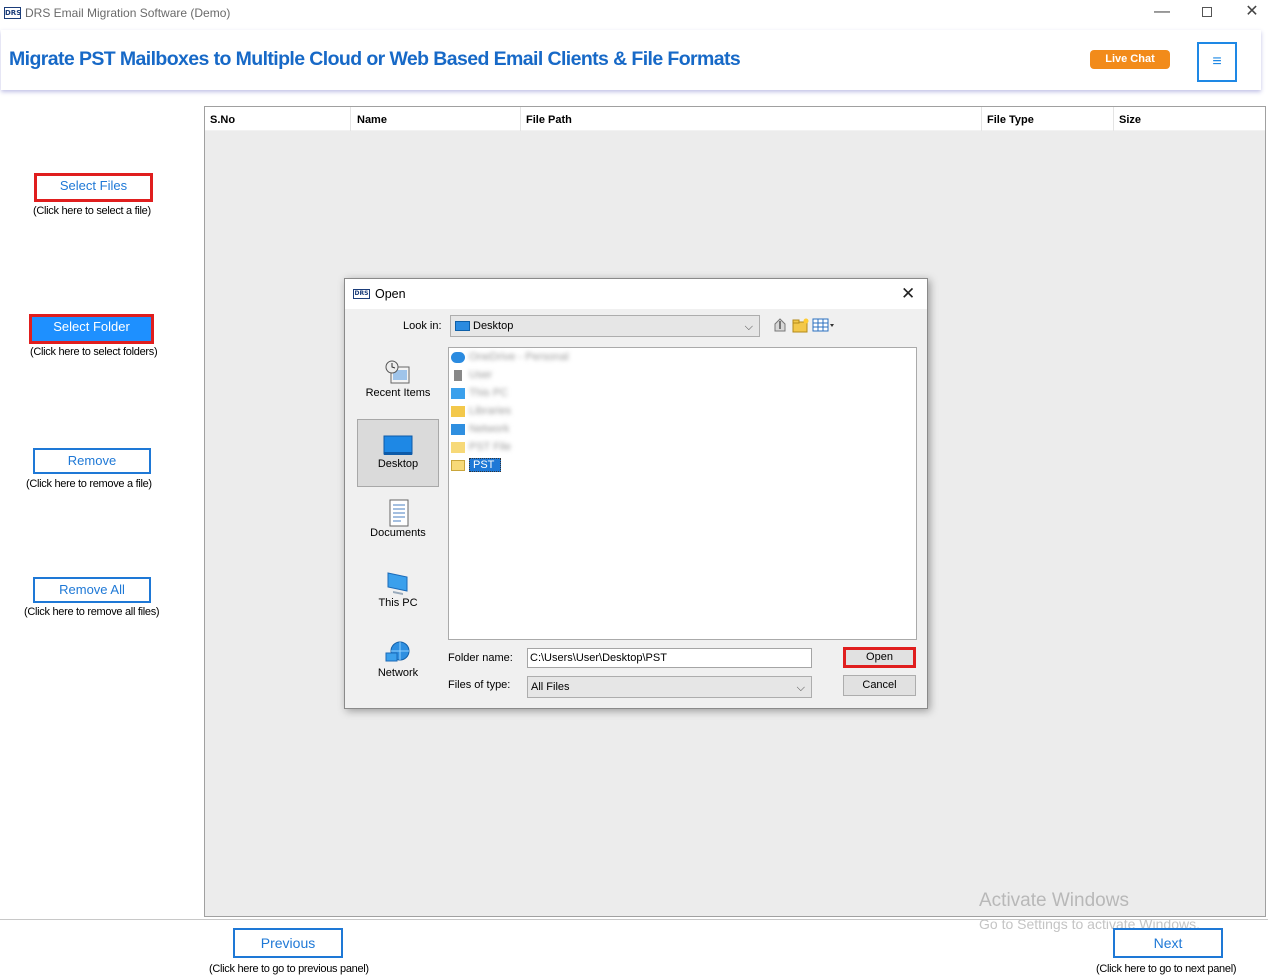 This screenshot has width=1268, height=978. Describe the element at coordinates (550, 687) in the screenshot. I see `files-of-type-value: All Files` at that location.